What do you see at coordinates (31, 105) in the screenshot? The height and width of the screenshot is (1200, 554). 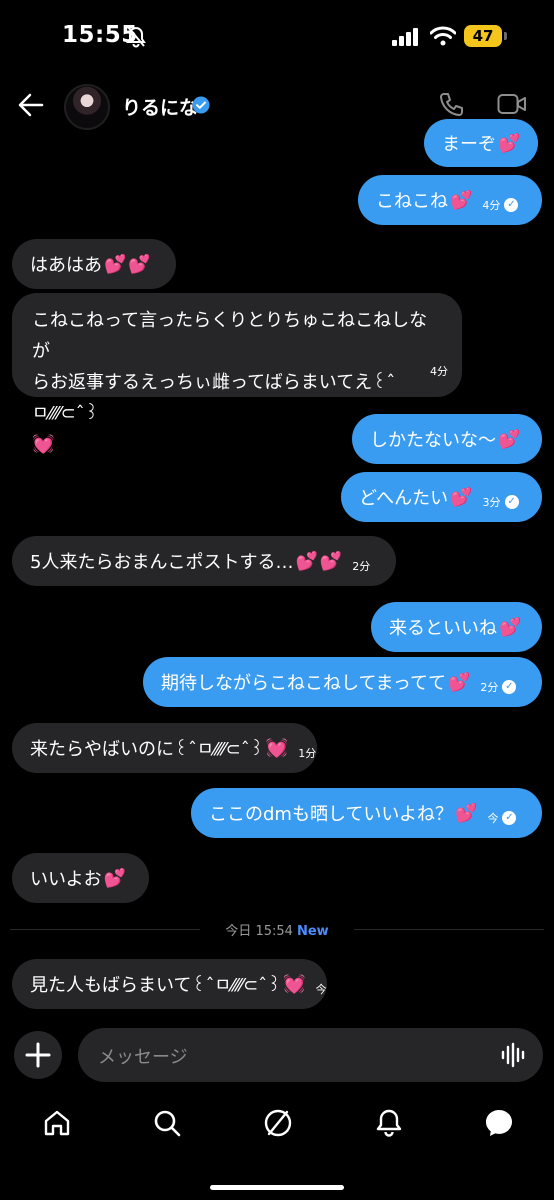 I see `back-arrow-icon` at bounding box center [31, 105].